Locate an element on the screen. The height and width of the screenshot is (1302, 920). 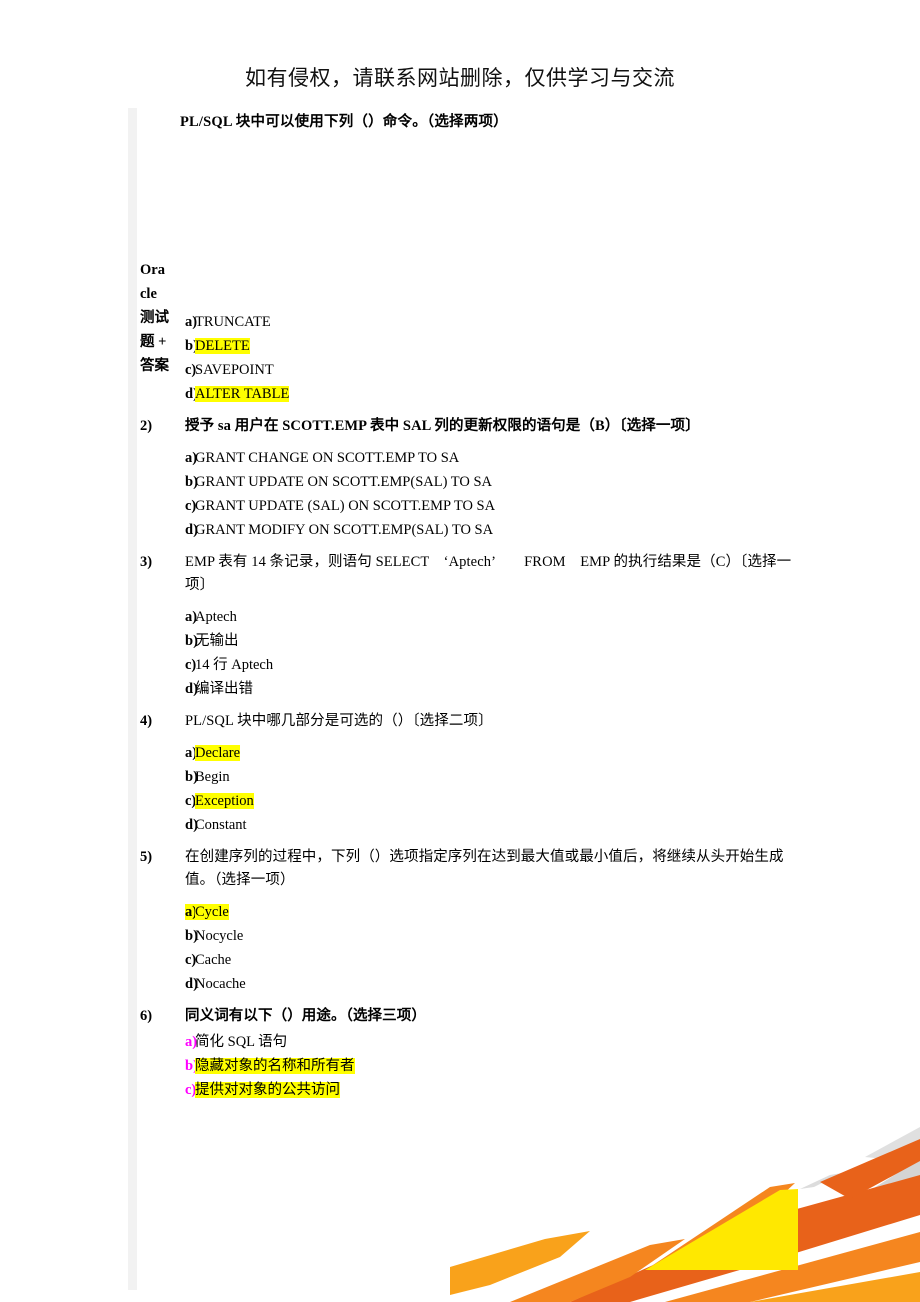
option-text: Nocache is located at coordinates (497, 984).